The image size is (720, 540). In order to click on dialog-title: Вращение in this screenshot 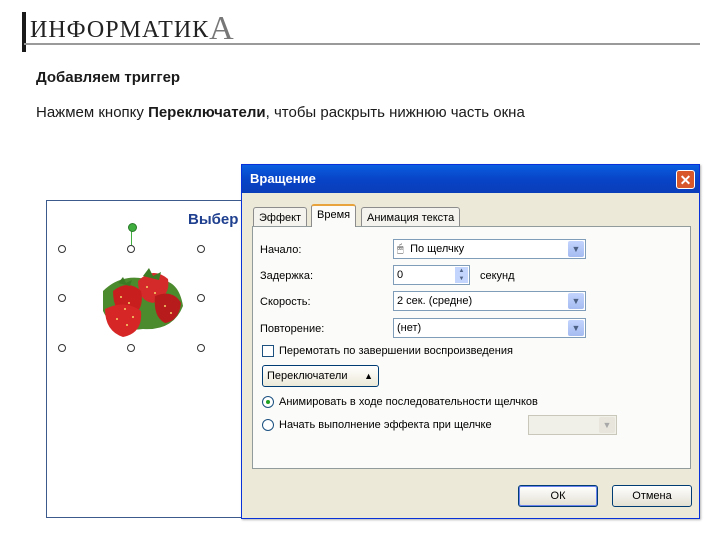, I will do `click(283, 178)`.